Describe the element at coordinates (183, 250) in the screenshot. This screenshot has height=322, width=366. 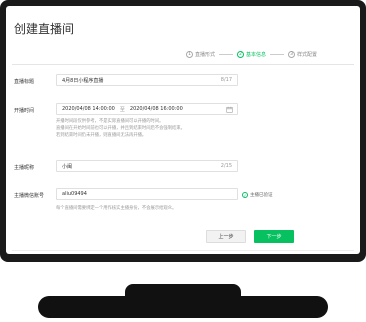
I see `footer-divider` at that location.